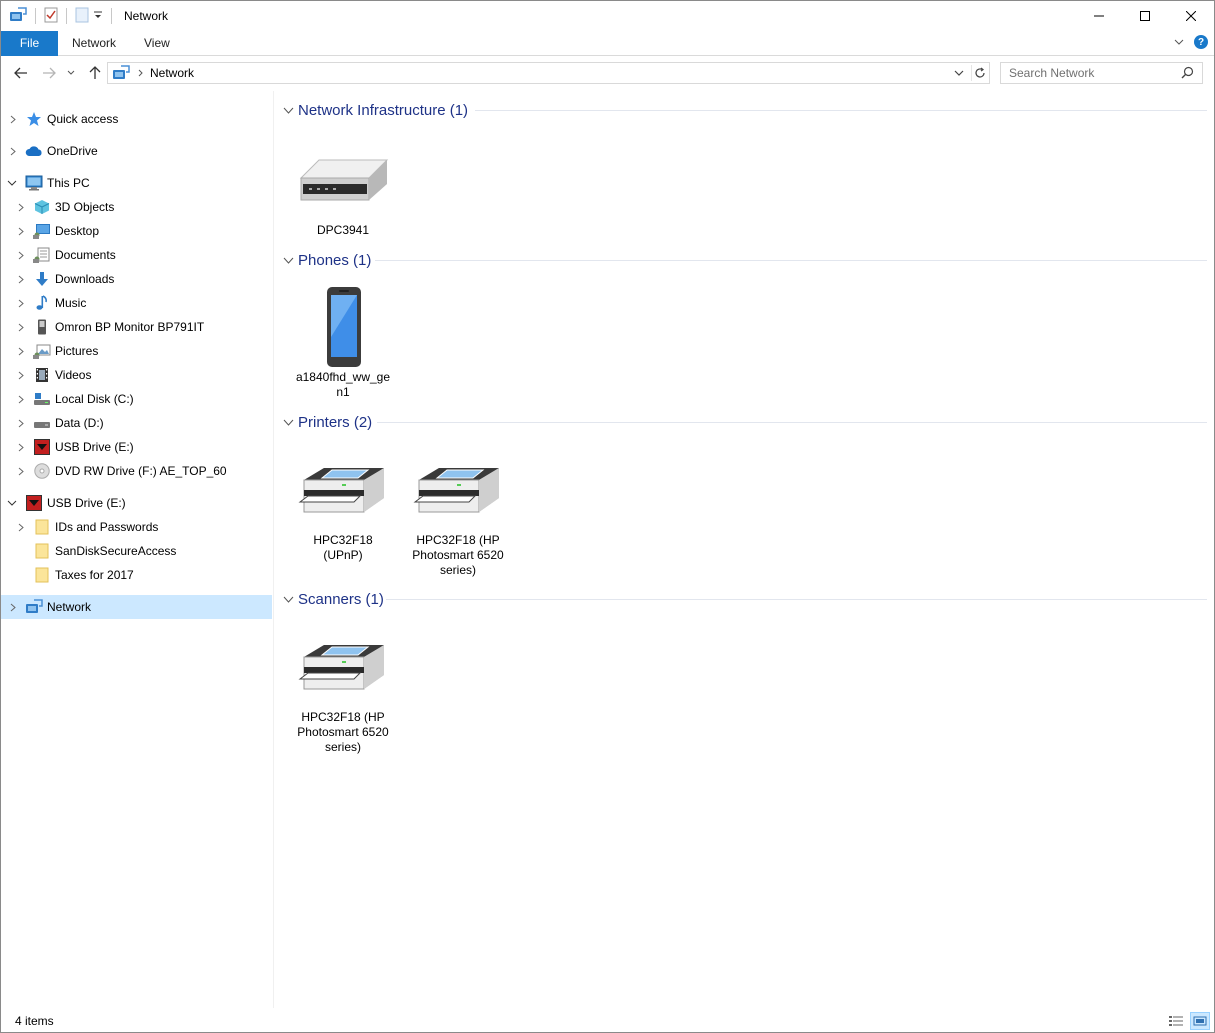 Image resolution: width=1215 pixels, height=1033 pixels. What do you see at coordinates (1187, 74) in the screenshot?
I see `search-icon` at bounding box center [1187, 74].